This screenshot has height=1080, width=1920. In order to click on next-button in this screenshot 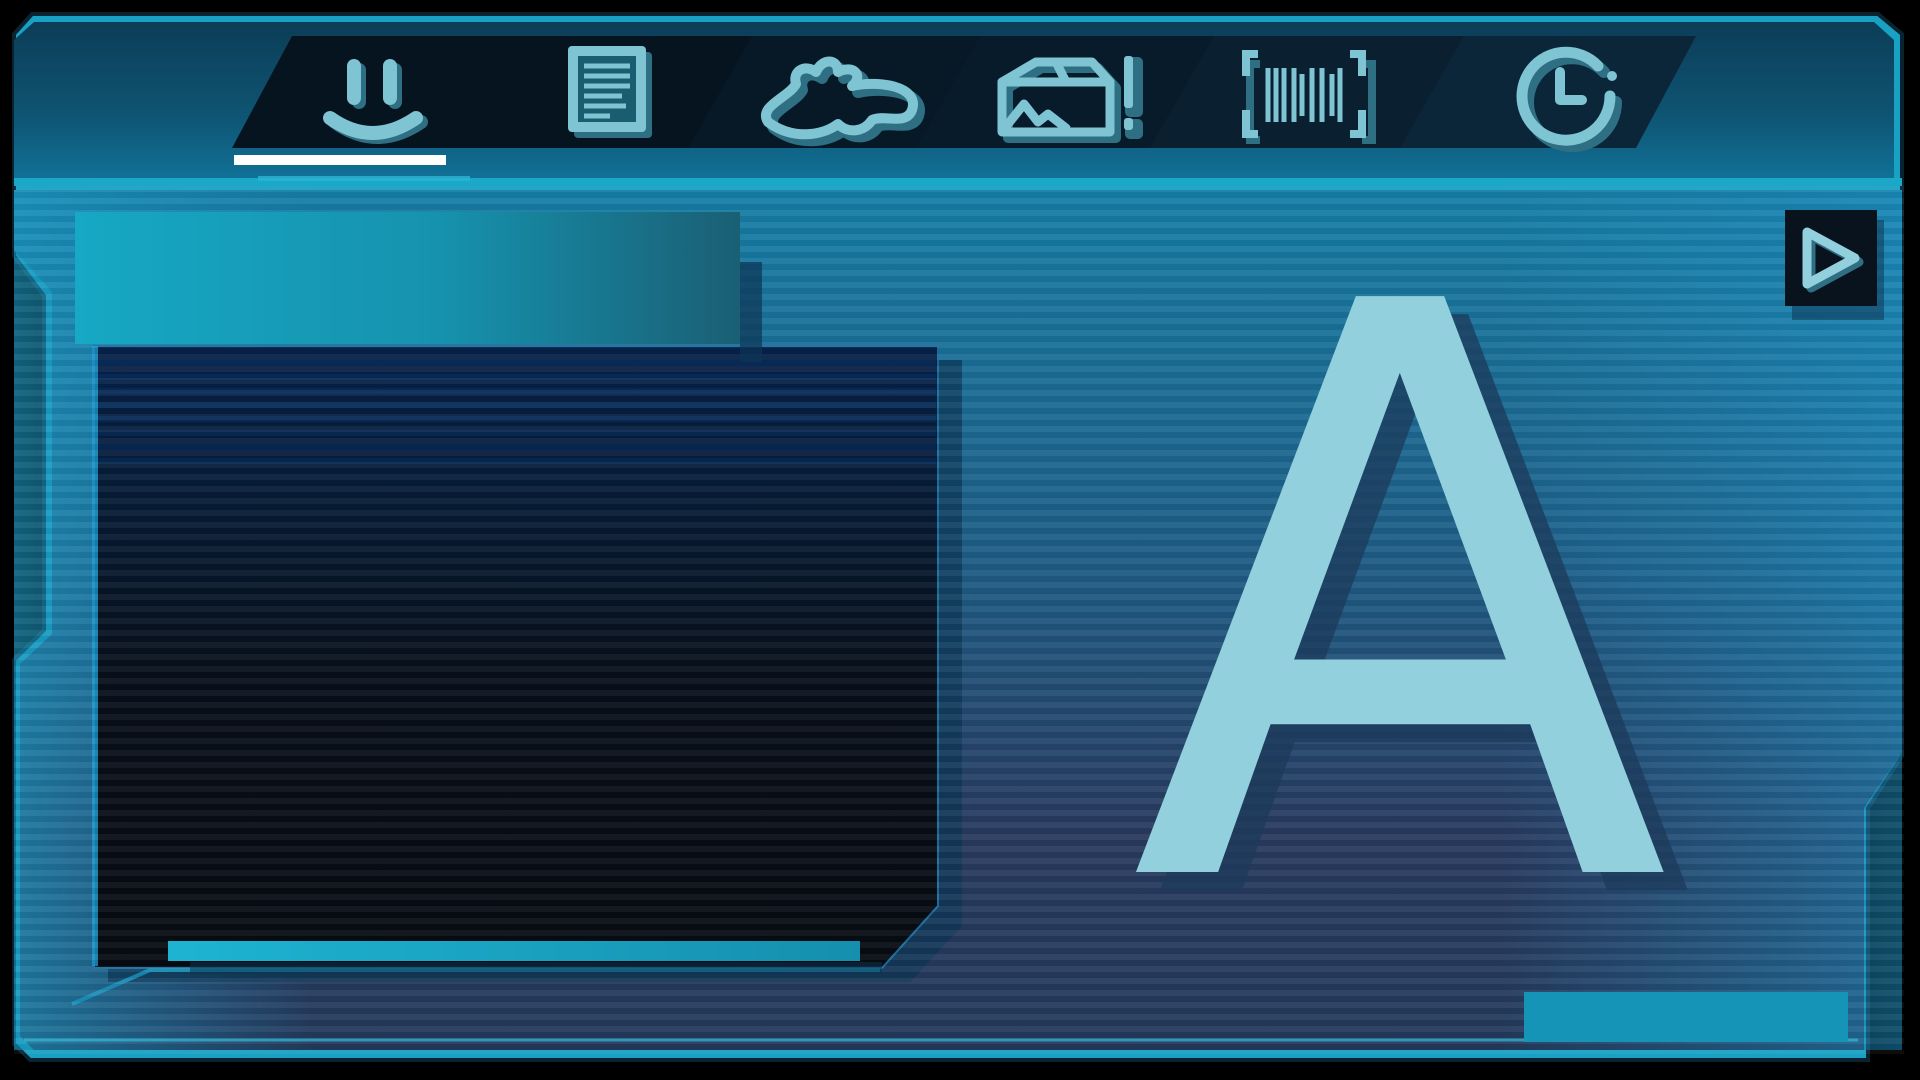, I will do `click(1831, 258)`.